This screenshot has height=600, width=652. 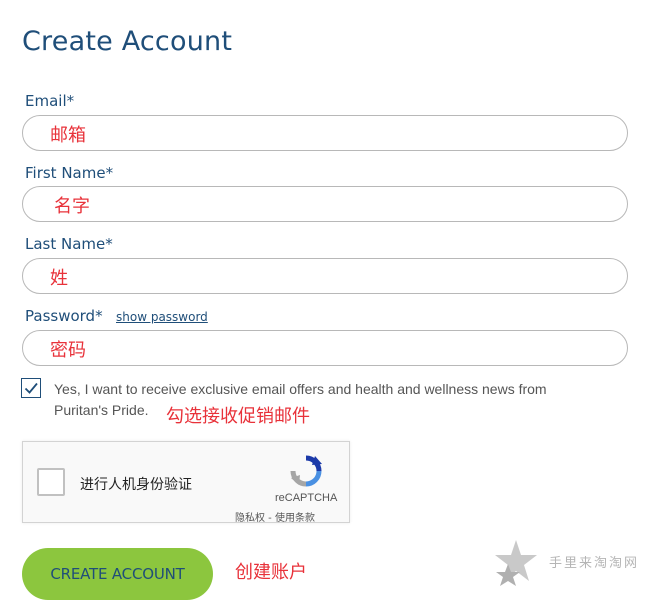 I want to click on email-field-value: 邮箱, so click(x=68, y=135).